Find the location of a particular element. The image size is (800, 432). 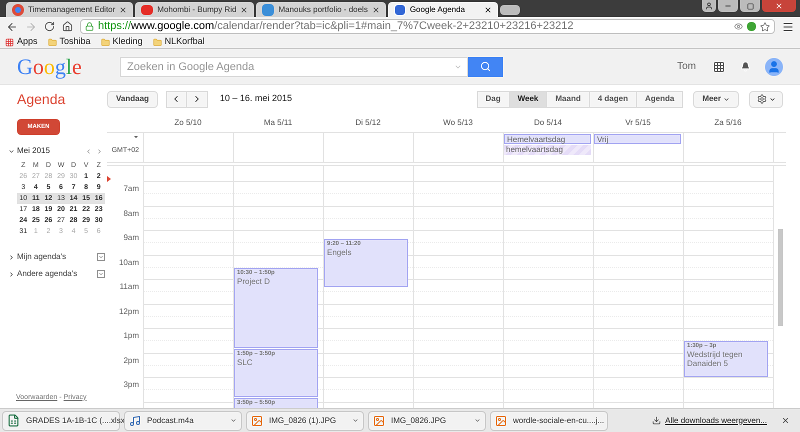

home-icon is located at coordinates (67, 26).